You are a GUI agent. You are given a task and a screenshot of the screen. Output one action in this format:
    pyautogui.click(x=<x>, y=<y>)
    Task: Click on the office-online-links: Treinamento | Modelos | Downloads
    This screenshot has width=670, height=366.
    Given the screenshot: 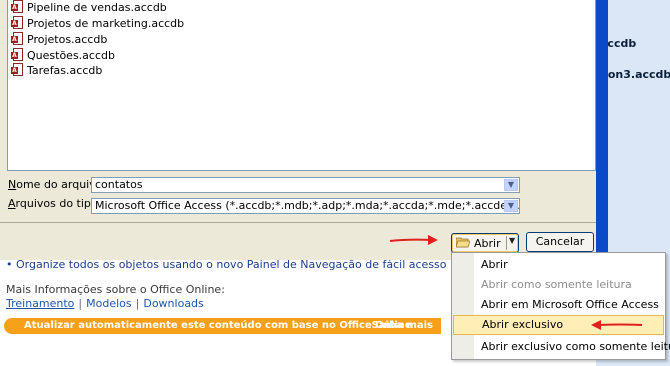 What is the action you would take?
    pyautogui.click(x=105, y=303)
    